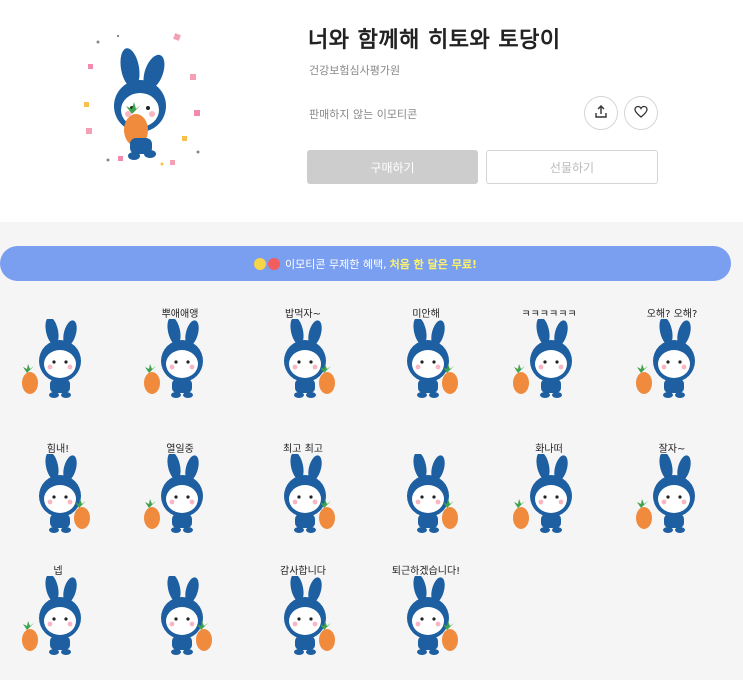  I want to click on share-button, so click(601, 113).